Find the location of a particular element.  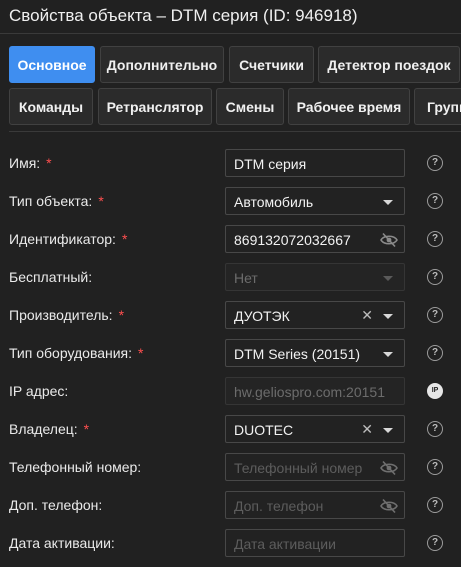

tab-groups: Групп is located at coordinates (437, 106).